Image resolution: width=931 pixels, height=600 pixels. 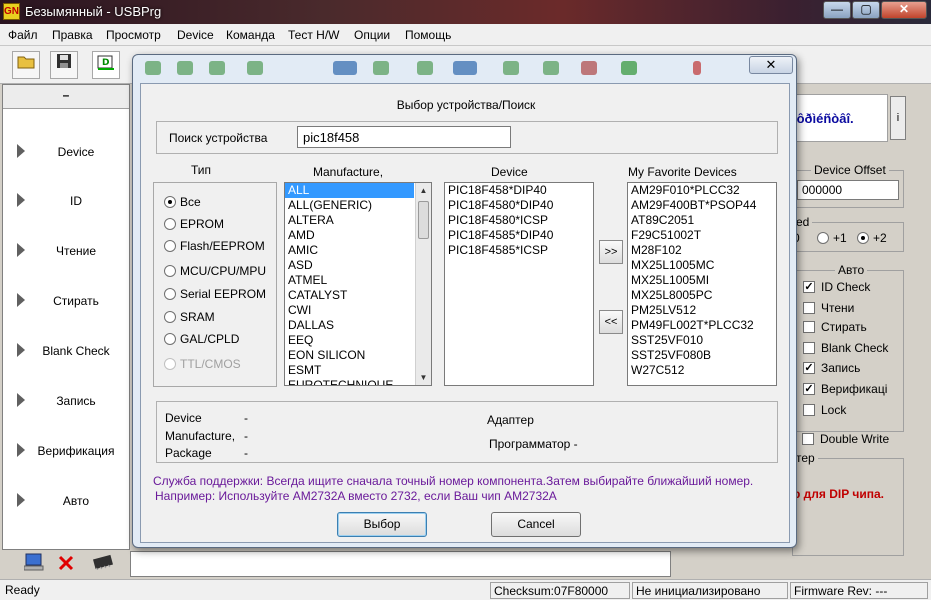 What do you see at coordinates (72, 35) in the screenshot?
I see `menu-edit: Правка` at bounding box center [72, 35].